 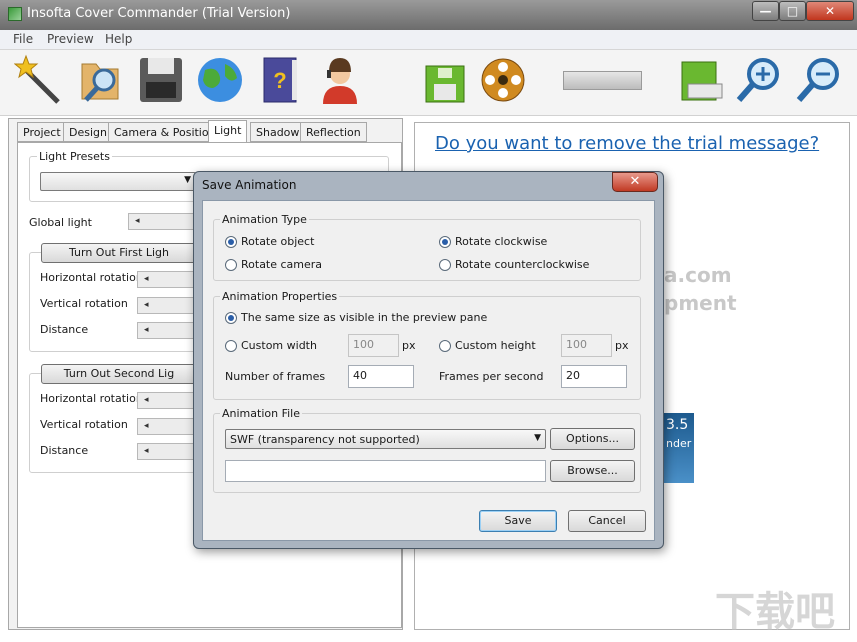 I want to click on custom-height-input: 100, so click(x=586, y=345).